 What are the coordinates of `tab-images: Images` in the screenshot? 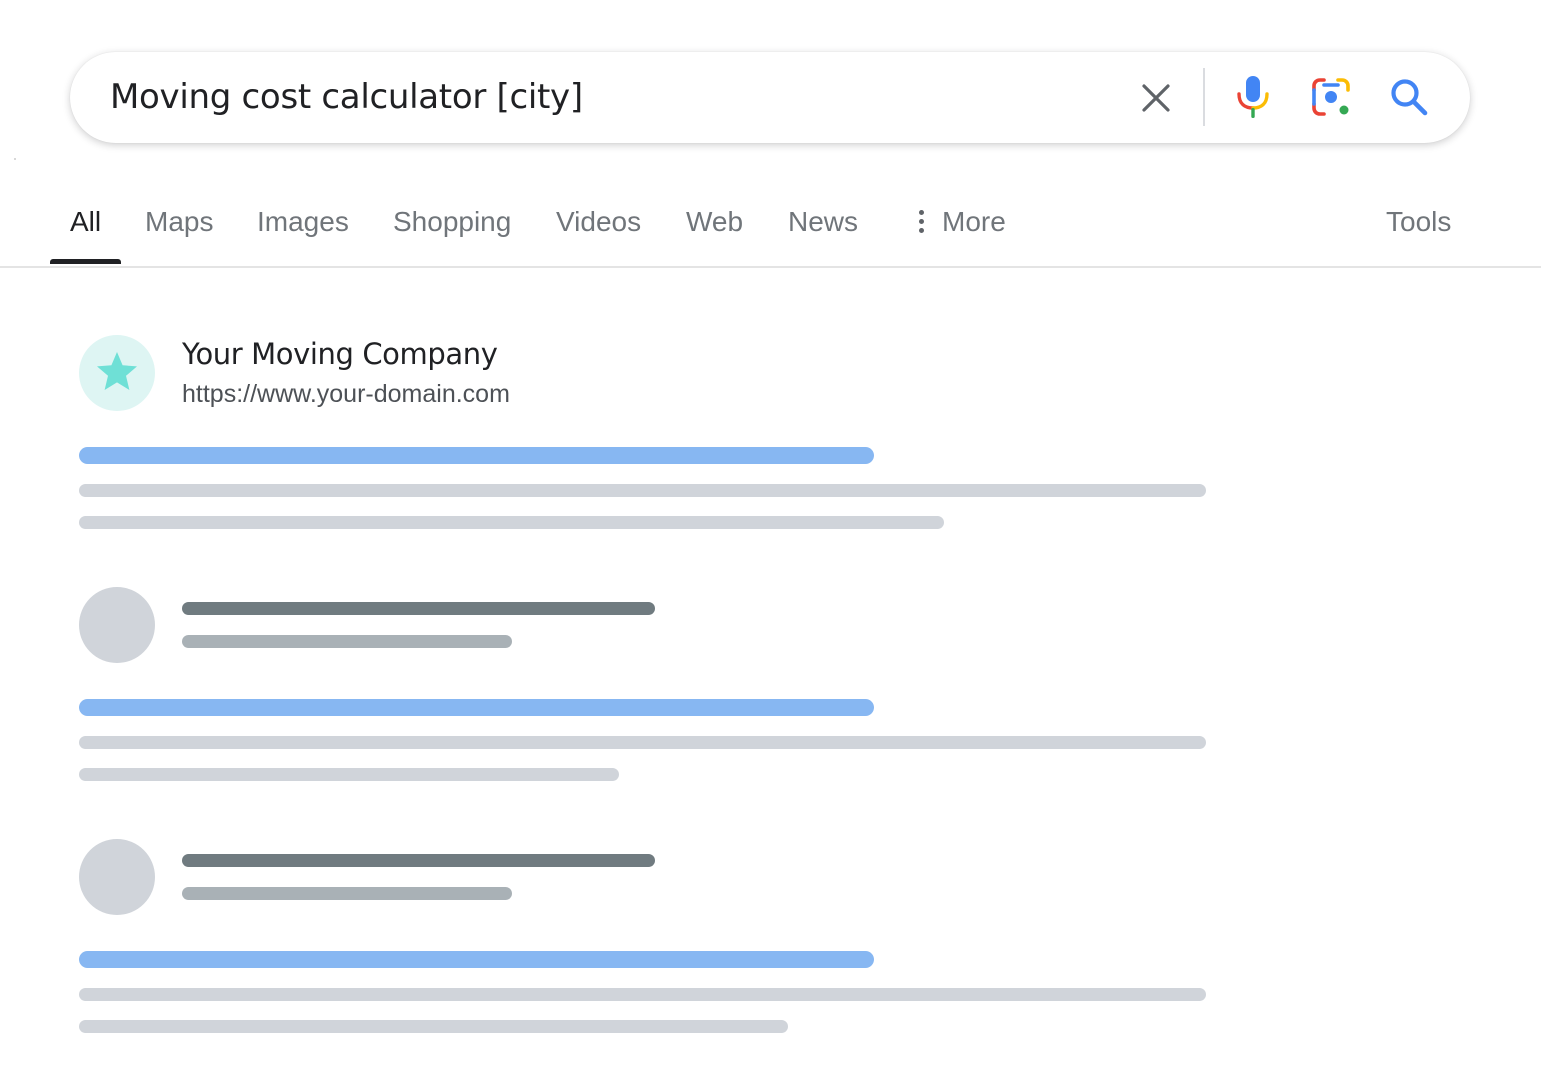 It's located at (303, 222).